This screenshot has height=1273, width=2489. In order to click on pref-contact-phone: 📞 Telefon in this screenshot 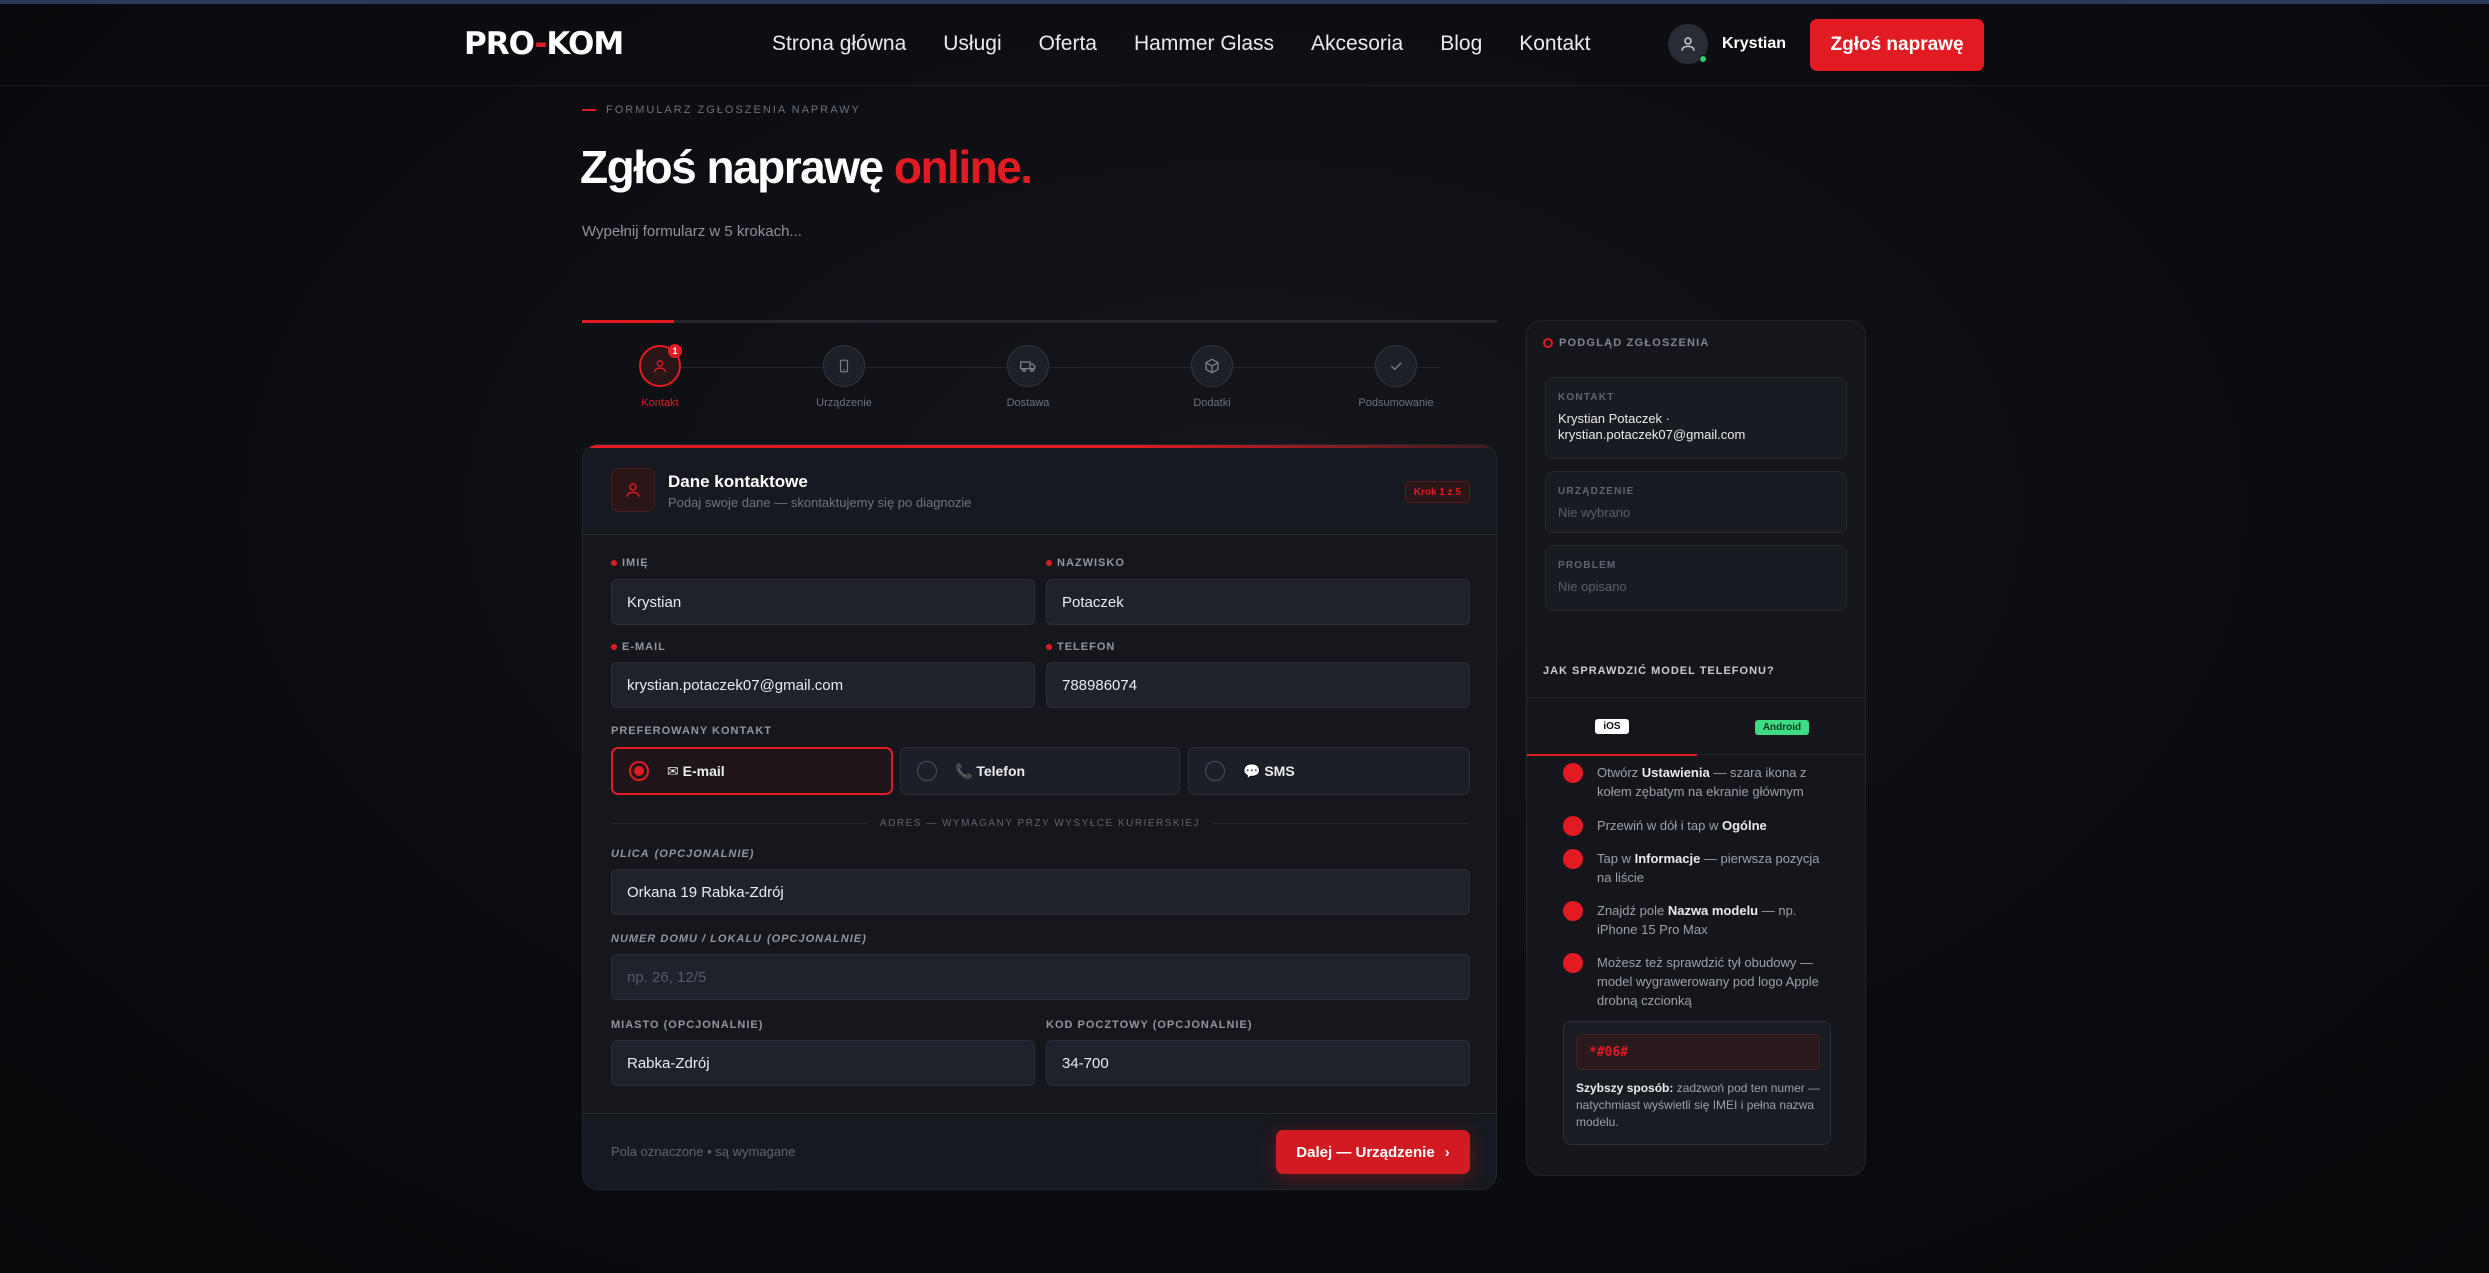, I will do `click(1040, 771)`.